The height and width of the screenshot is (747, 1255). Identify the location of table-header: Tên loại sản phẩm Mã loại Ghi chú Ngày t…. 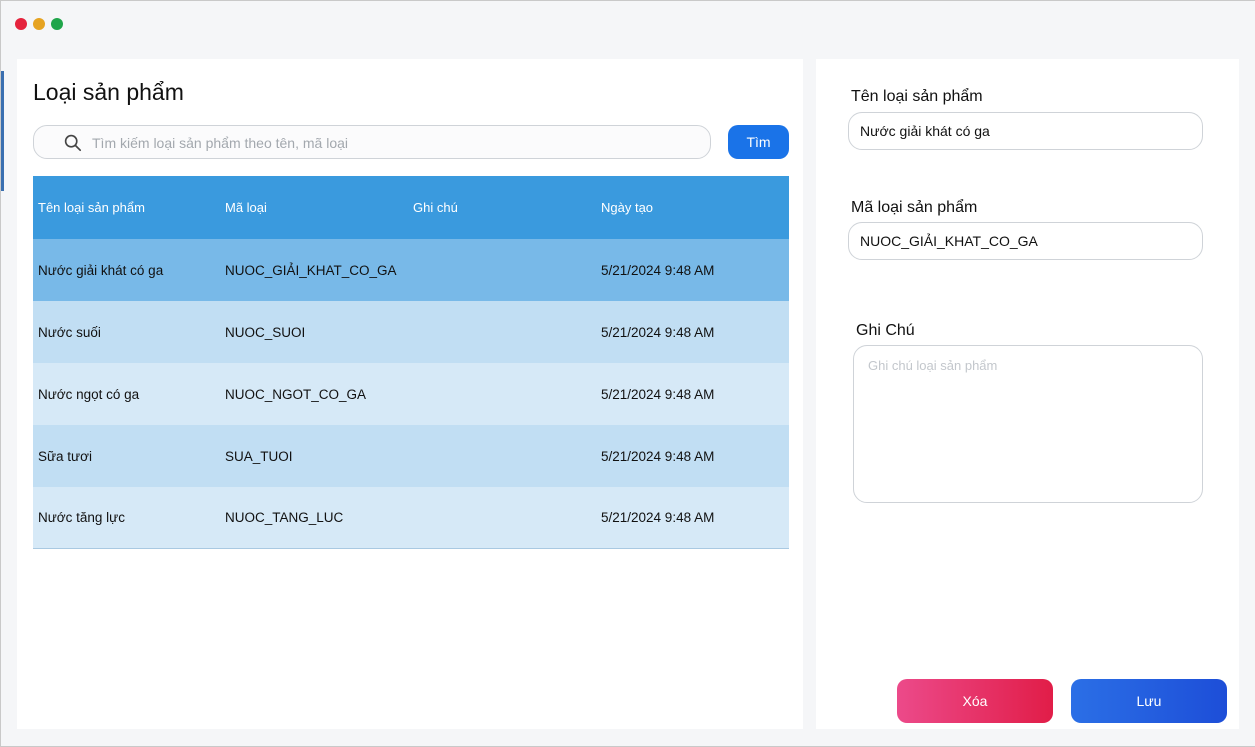
(411, 207).